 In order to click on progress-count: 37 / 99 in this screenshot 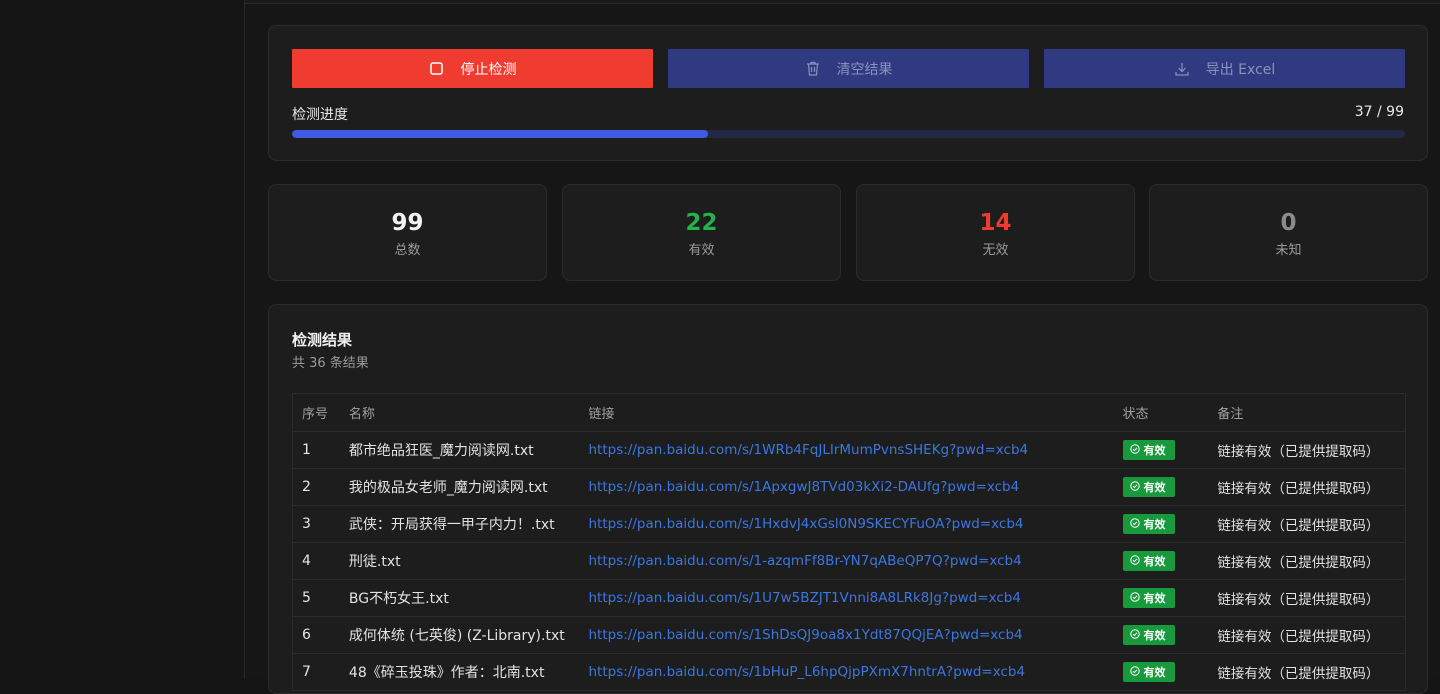, I will do `click(1379, 112)`.